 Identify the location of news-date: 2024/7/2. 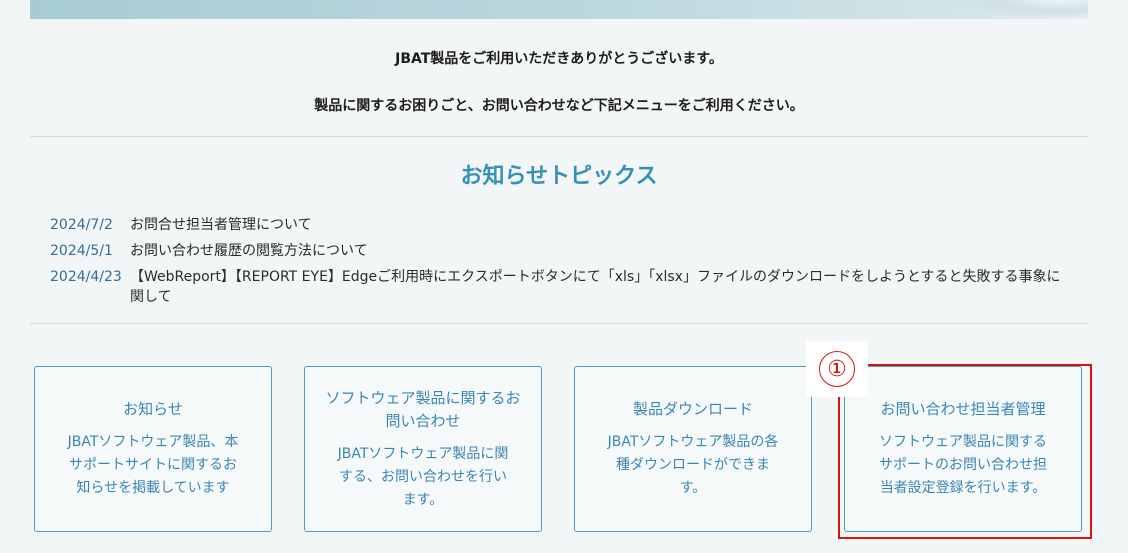
(81, 225).